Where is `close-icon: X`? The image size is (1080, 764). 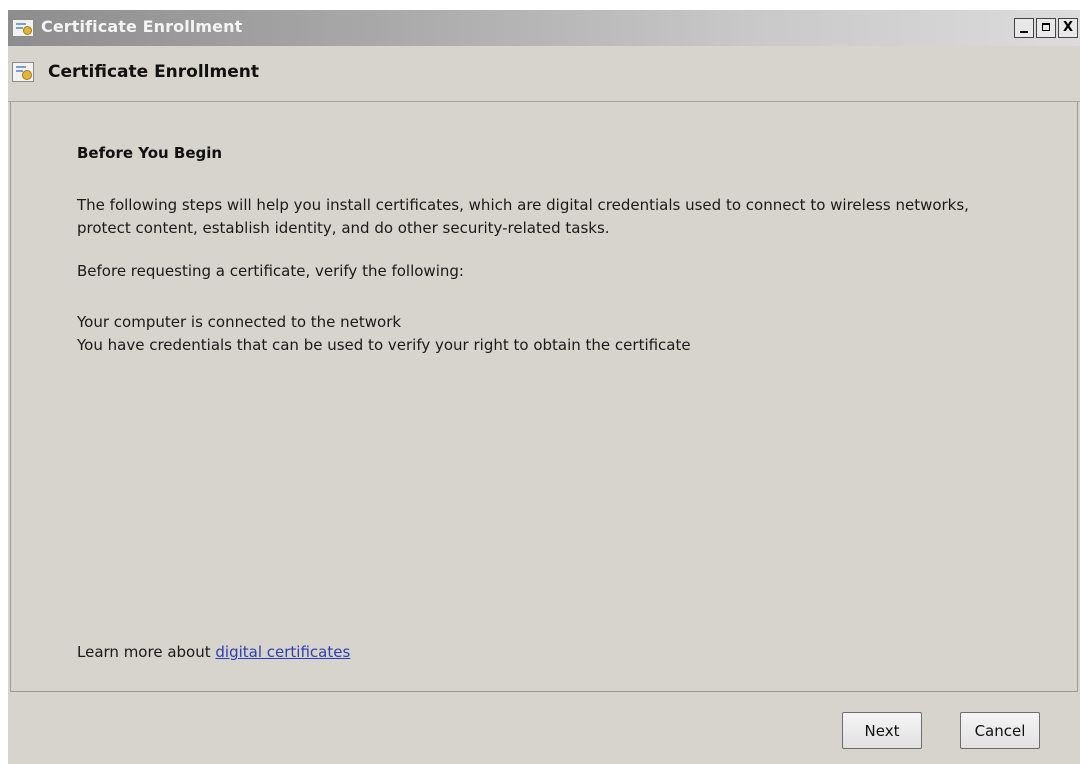
close-icon: X is located at coordinates (1068, 27).